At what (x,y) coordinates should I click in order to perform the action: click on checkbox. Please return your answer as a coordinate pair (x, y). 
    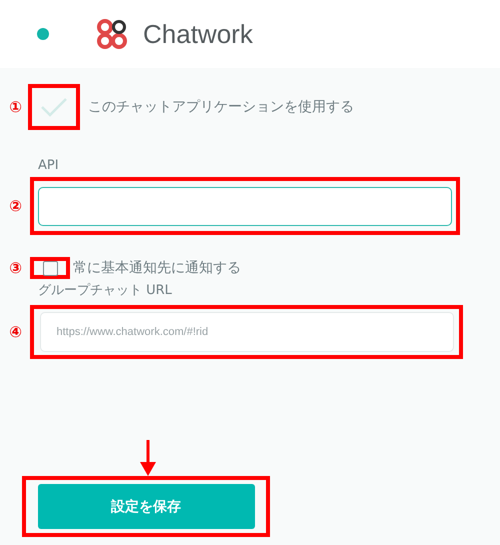
    Looking at the image, I should click on (50, 268).